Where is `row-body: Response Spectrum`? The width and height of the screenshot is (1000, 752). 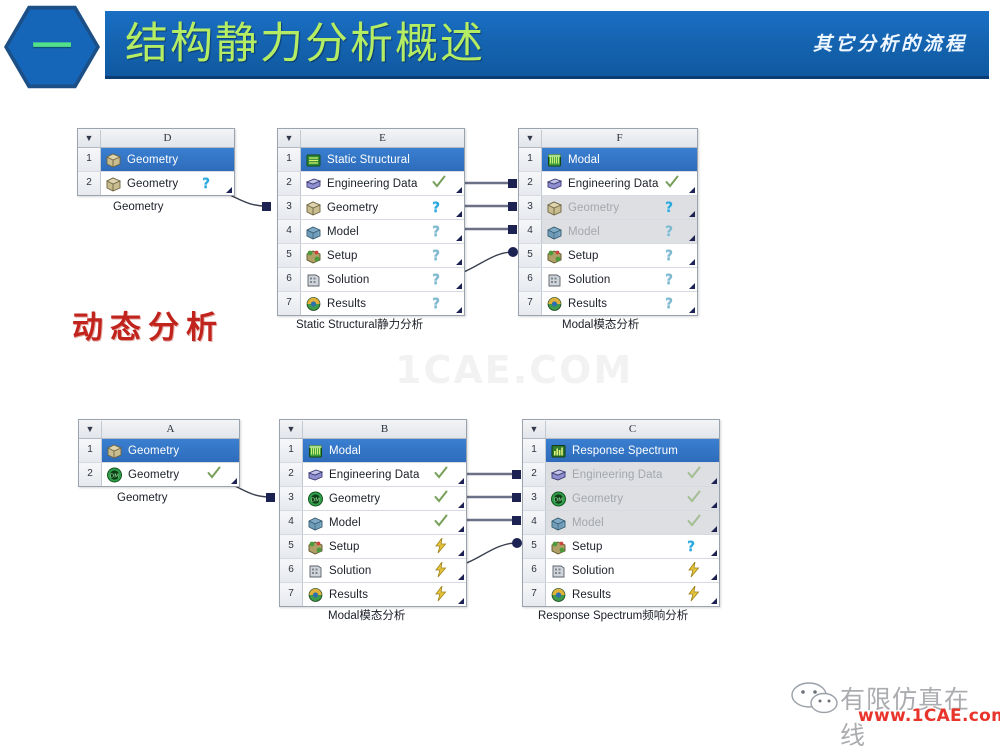
row-body: Response Spectrum is located at coordinates (632, 450).